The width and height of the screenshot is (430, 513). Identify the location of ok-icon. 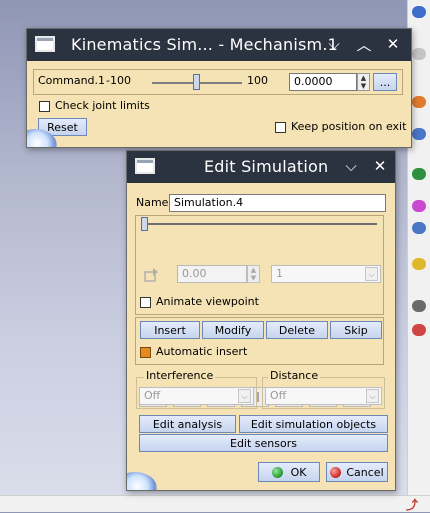
(277, 472).